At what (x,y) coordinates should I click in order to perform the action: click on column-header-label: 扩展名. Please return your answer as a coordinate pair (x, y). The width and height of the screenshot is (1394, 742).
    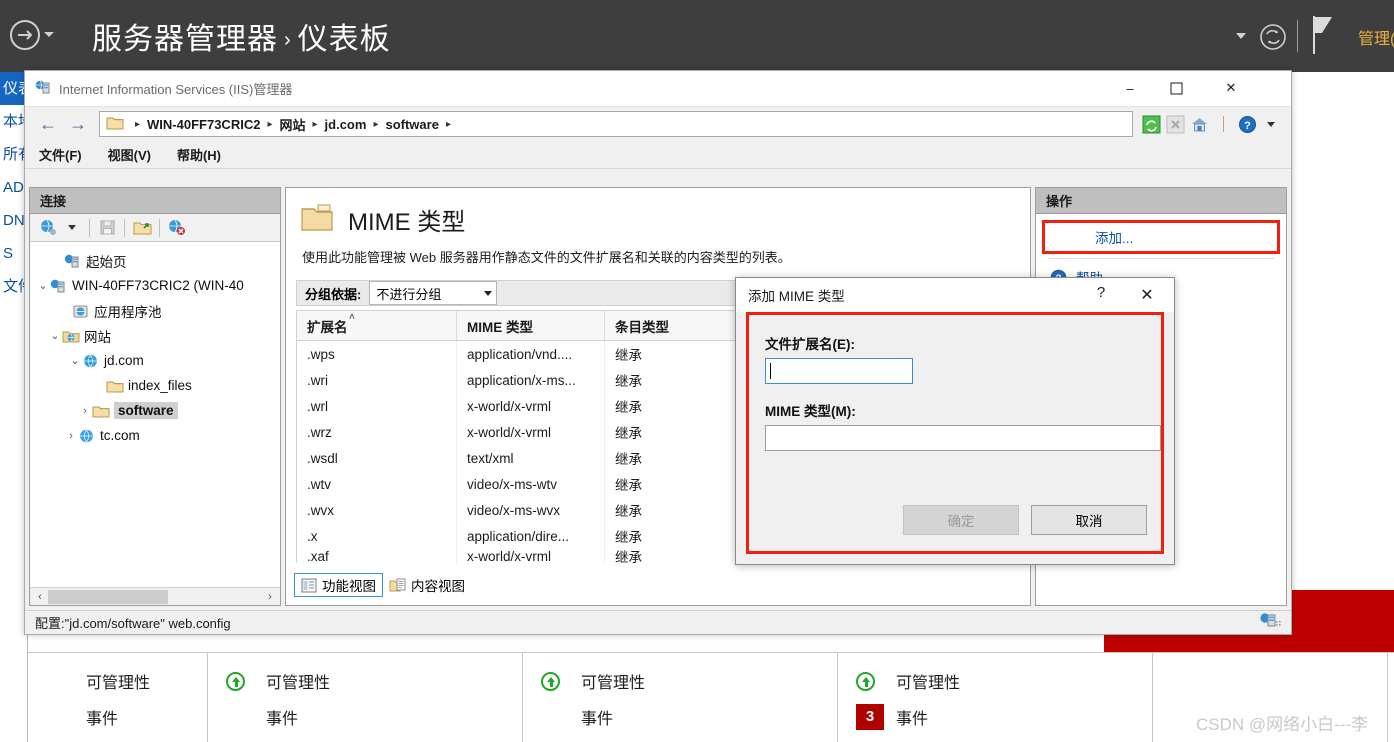
    Looking at the image, I should click on (327, 327).